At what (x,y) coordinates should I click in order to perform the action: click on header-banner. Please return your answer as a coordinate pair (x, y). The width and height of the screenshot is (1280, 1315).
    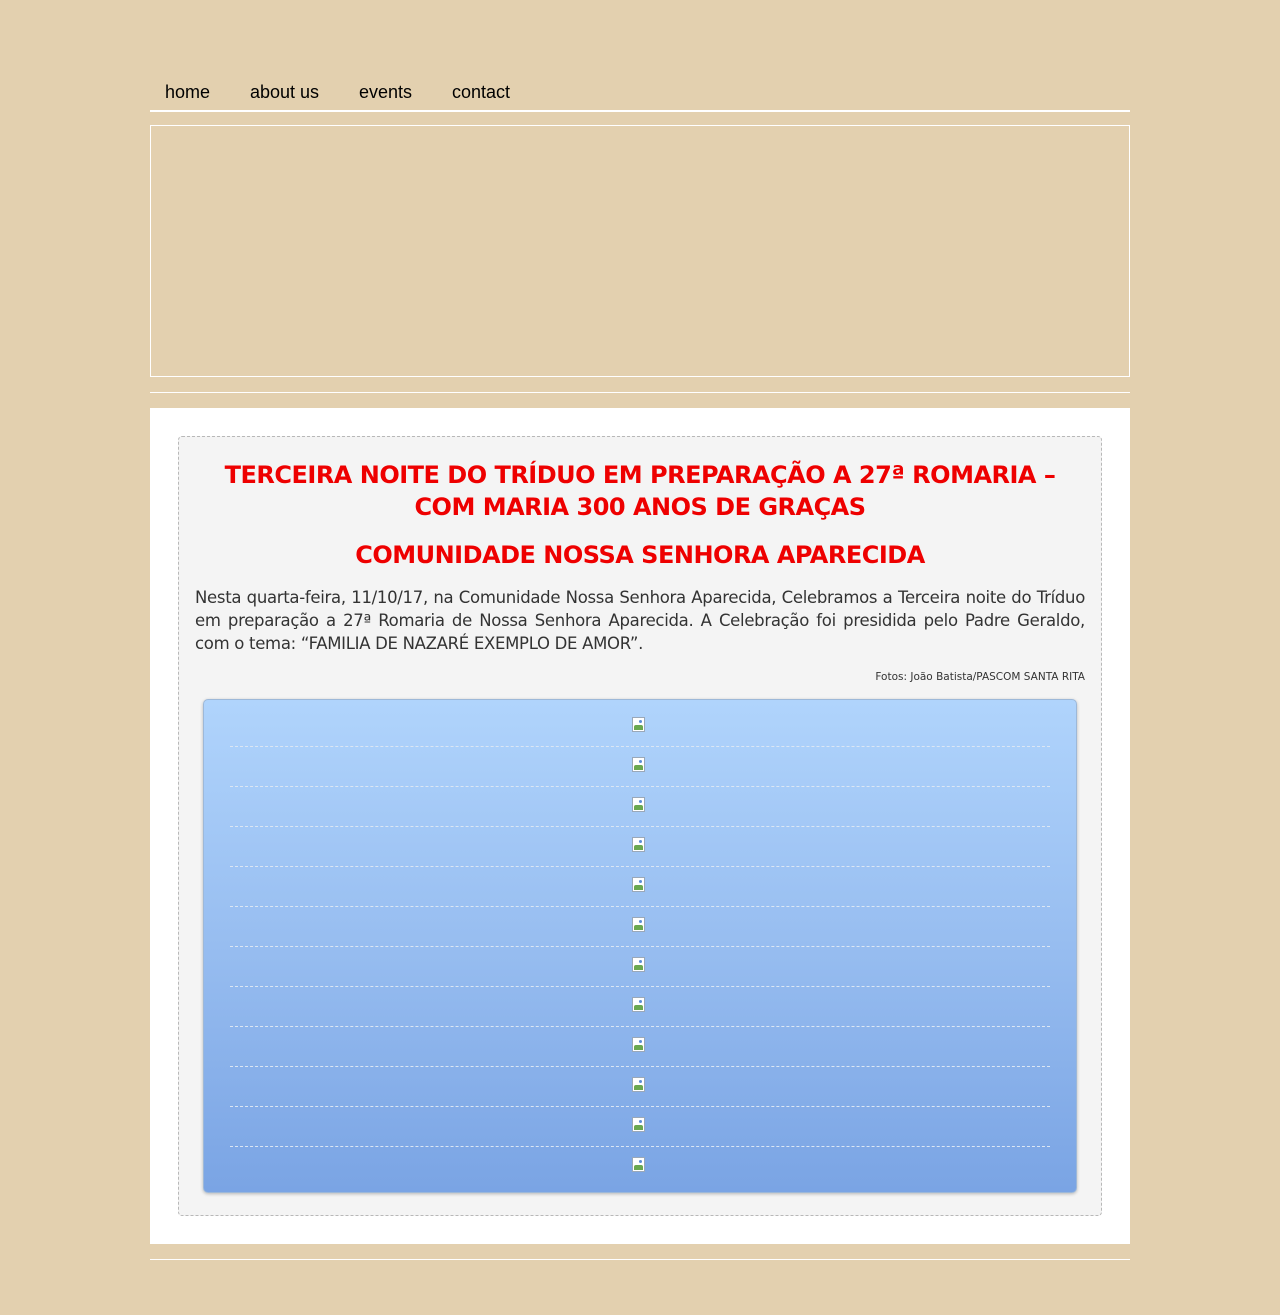
    Looking at the image, I should click on (640, 251).